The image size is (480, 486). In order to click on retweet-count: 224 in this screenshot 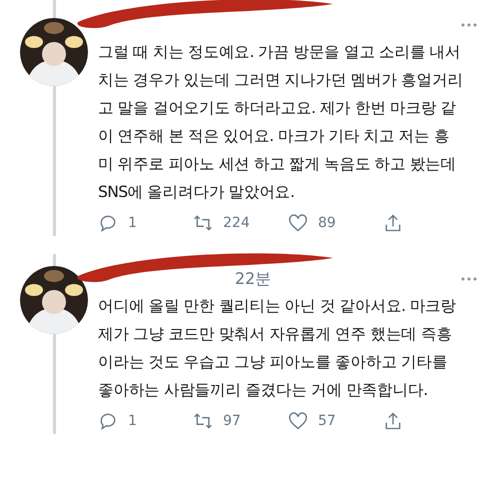, I will do `click(236, 223)`.